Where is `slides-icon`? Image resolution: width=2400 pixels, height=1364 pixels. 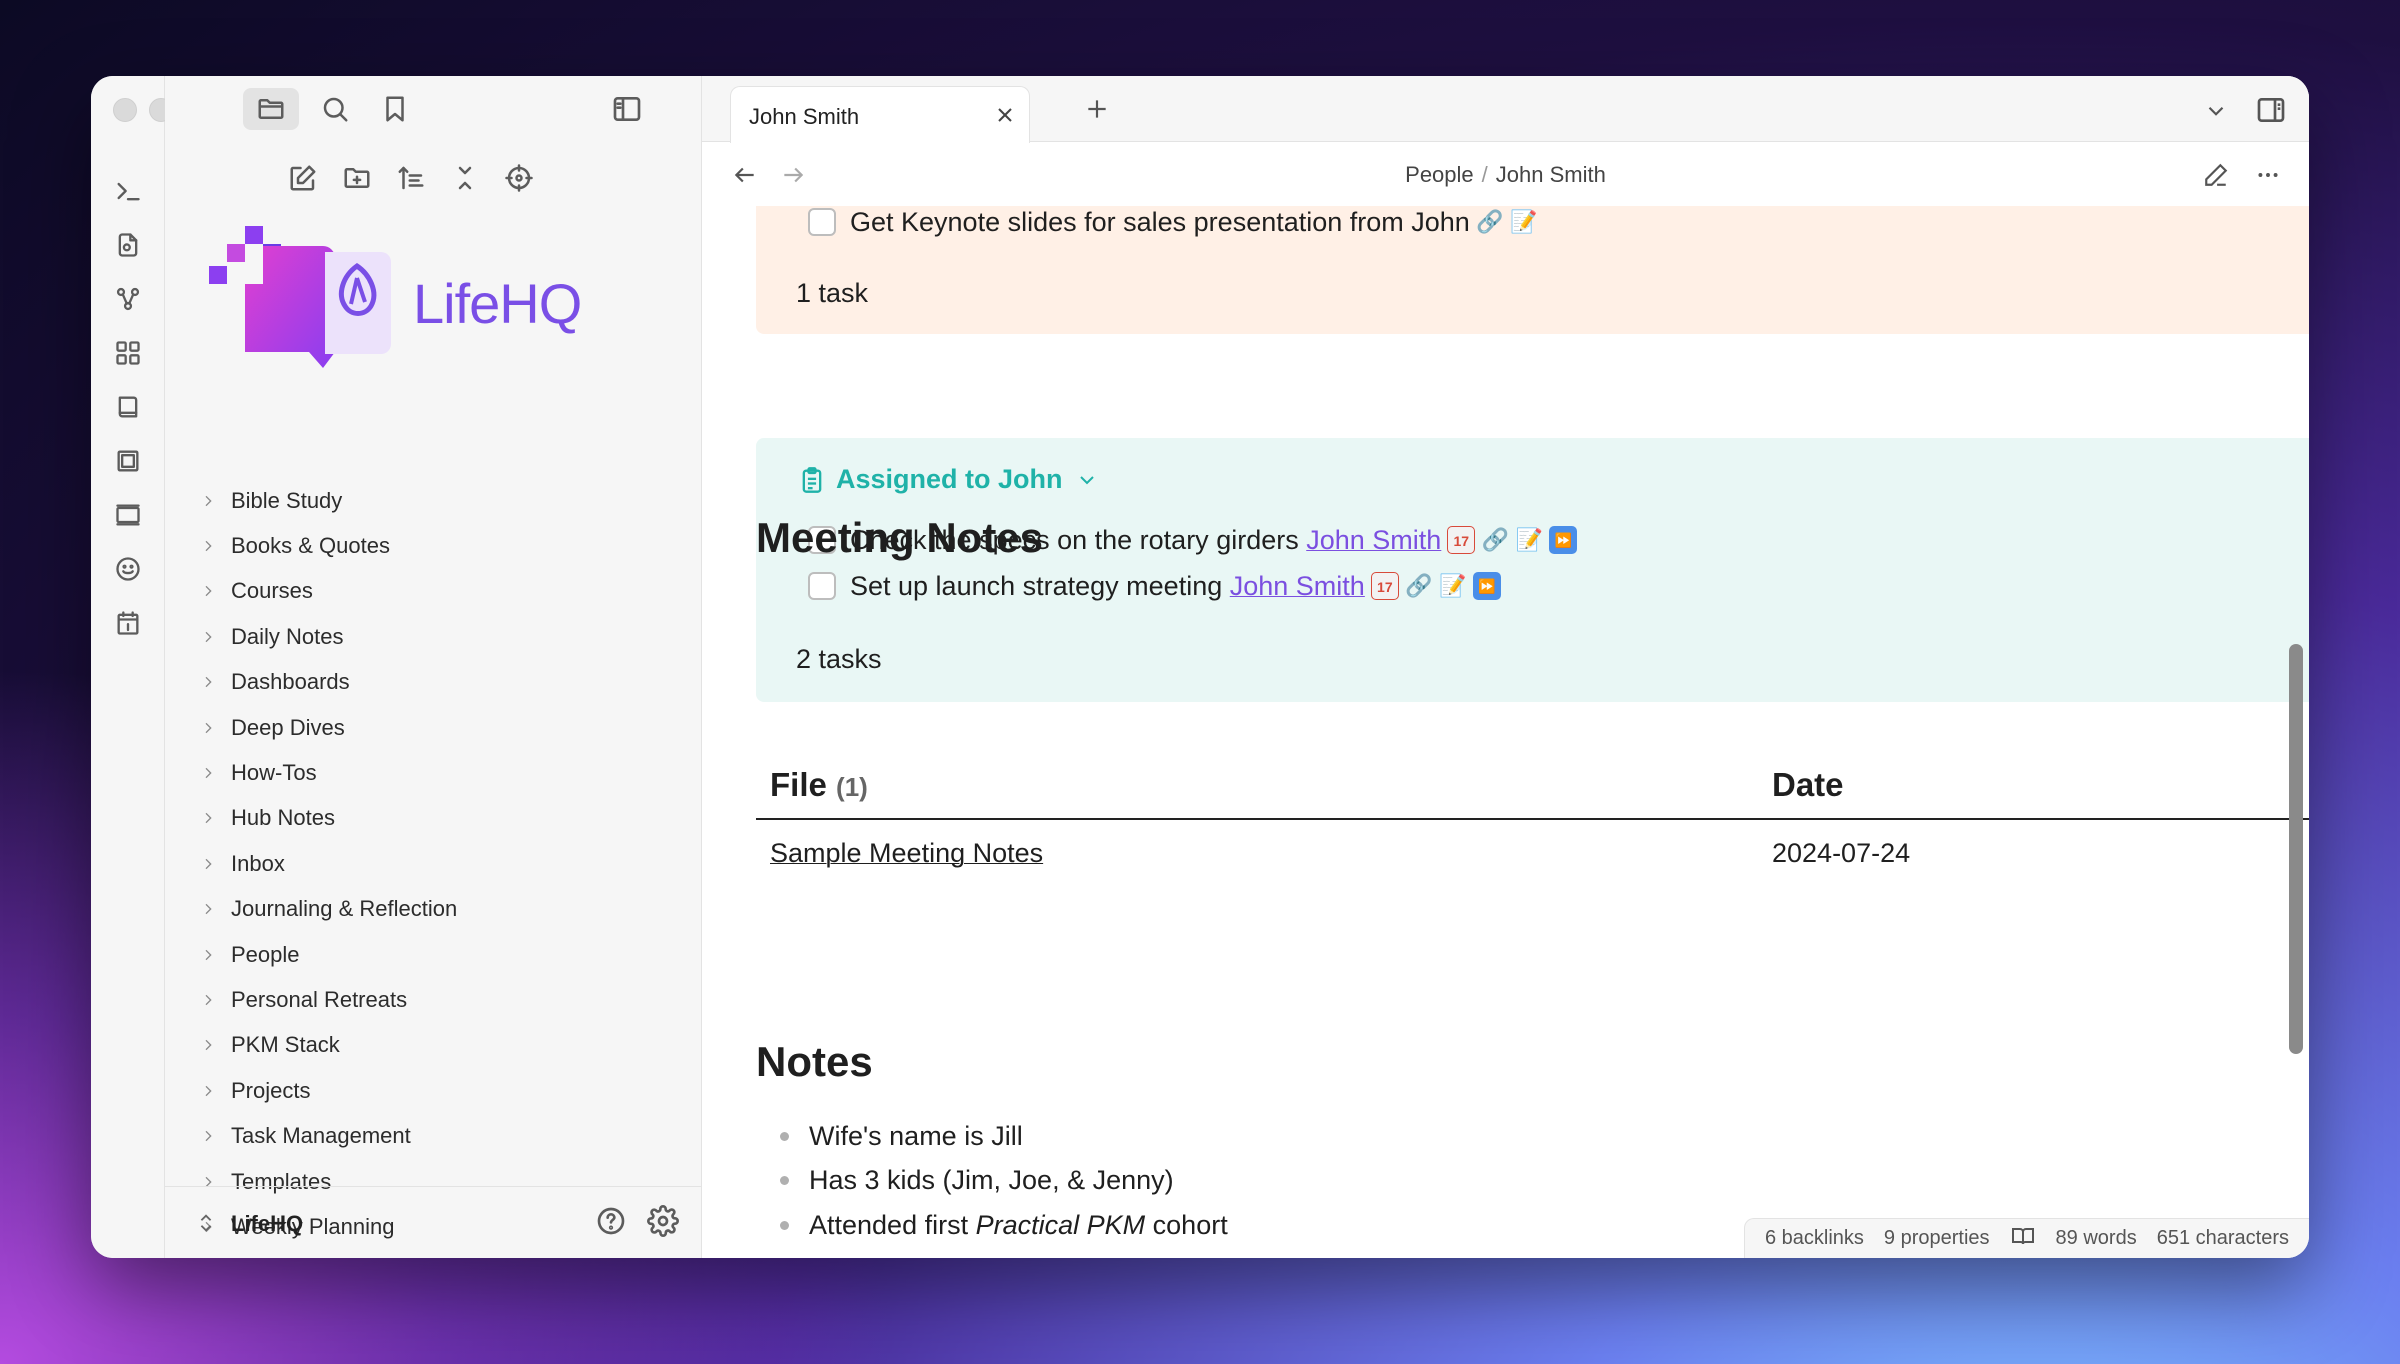
slides-icon is located at coordinates (128, 461).